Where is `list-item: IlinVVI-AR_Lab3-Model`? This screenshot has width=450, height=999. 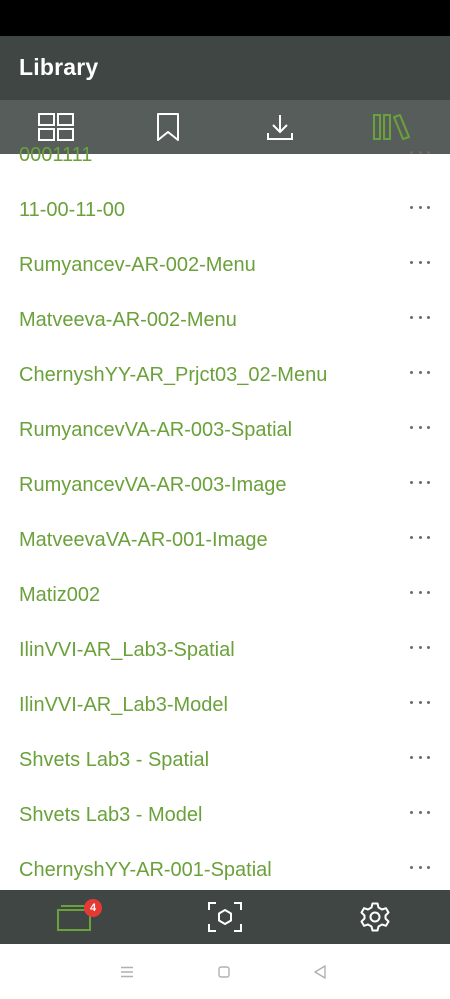 list-item: IlinVVI-AR_Lab3-Model is located at coordinates (225, 706).